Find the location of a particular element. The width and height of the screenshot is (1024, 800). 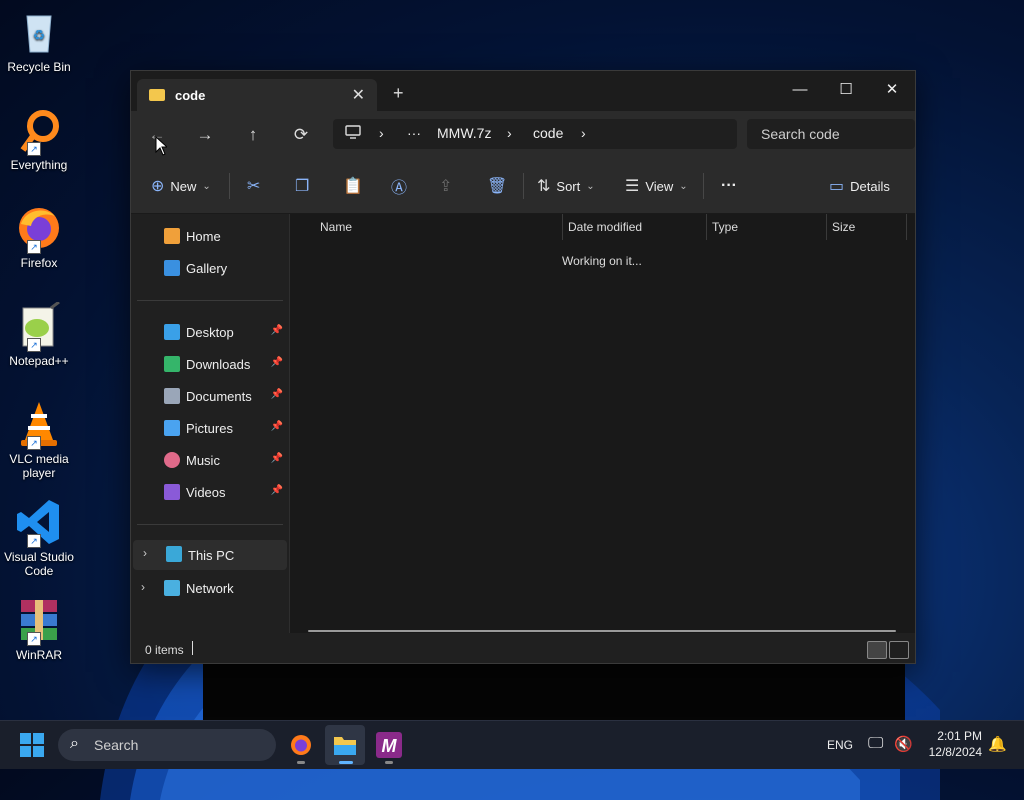

desktop-icon-notepad-plus-plus: ↗ Notepad++ is located at coordinates (39, 334).